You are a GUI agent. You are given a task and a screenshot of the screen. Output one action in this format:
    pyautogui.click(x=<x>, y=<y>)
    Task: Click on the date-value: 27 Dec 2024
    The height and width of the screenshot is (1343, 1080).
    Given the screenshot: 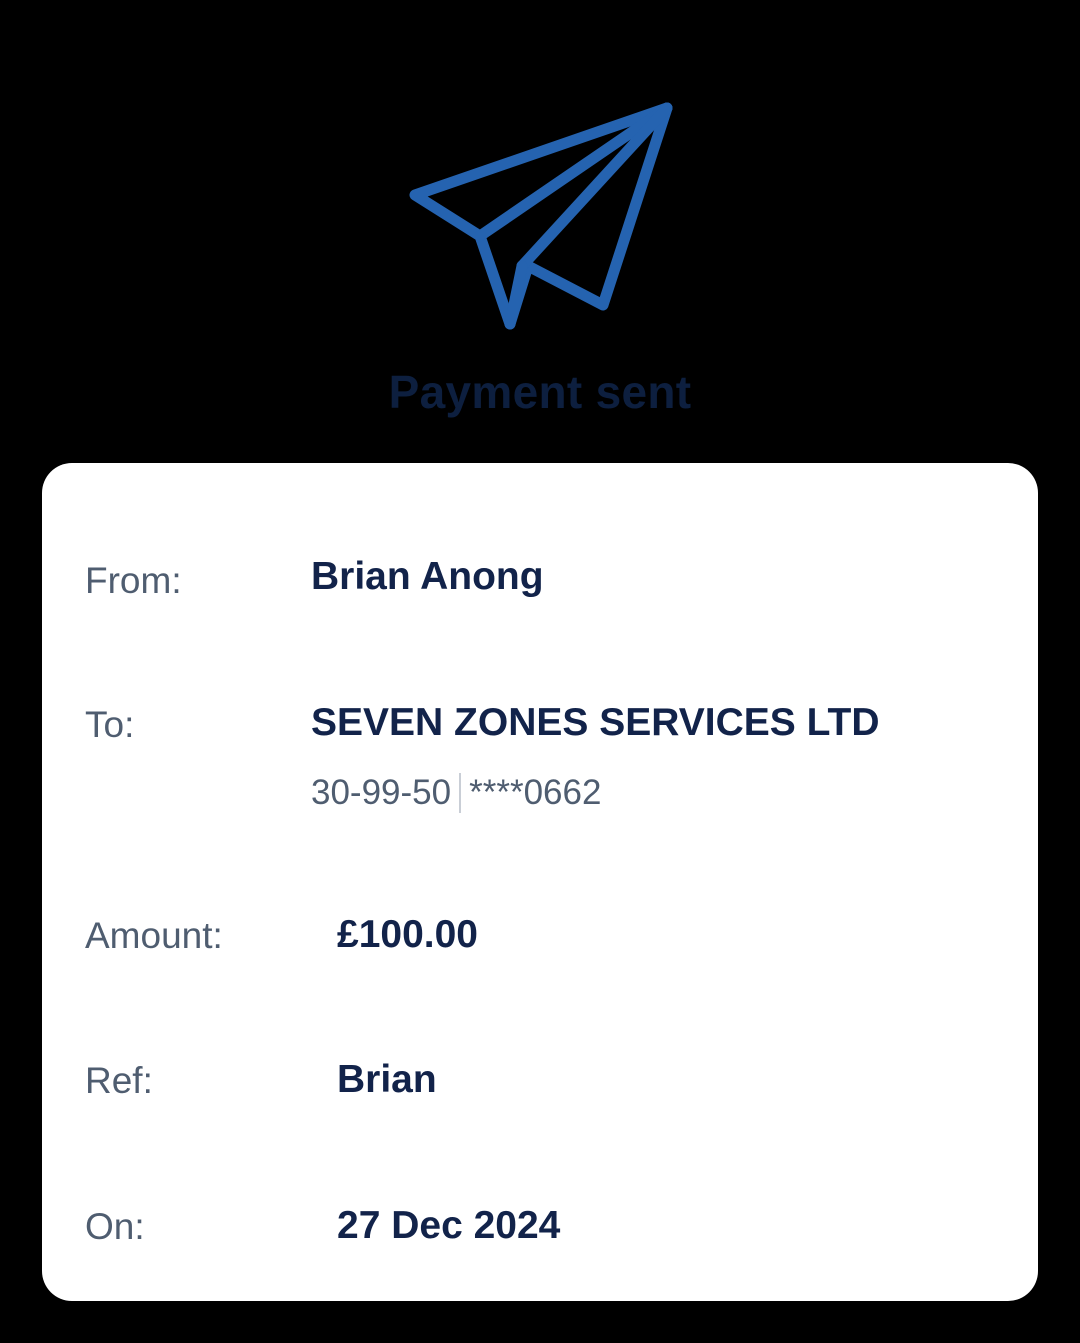 What is the action you would take?
    pyautogui.click(x=449, y=1225)
    